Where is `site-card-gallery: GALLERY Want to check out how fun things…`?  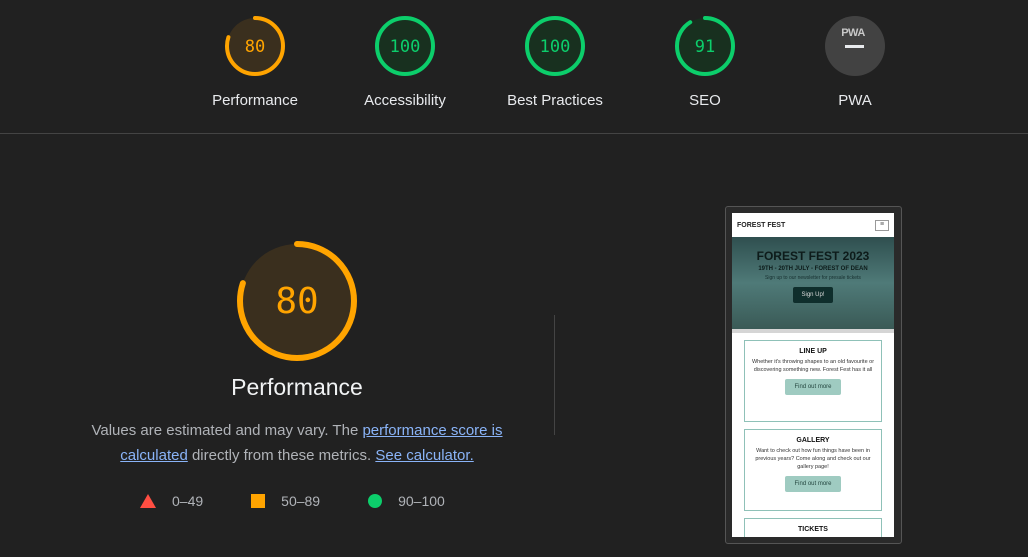
site-card-gallery: GALLERY Want to check out how fun things… is located at coordinates (813, 470).